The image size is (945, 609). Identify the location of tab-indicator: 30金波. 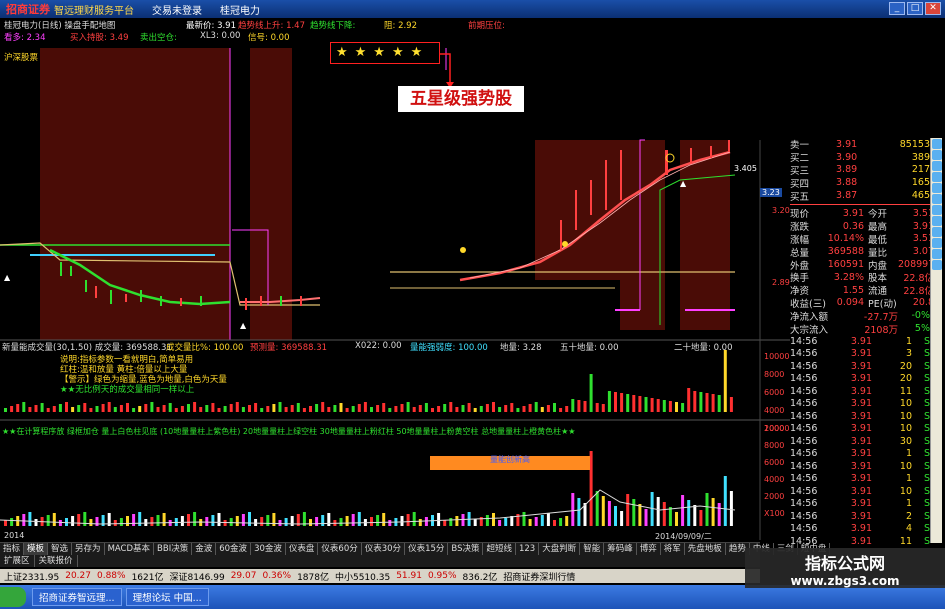
(268, 549).